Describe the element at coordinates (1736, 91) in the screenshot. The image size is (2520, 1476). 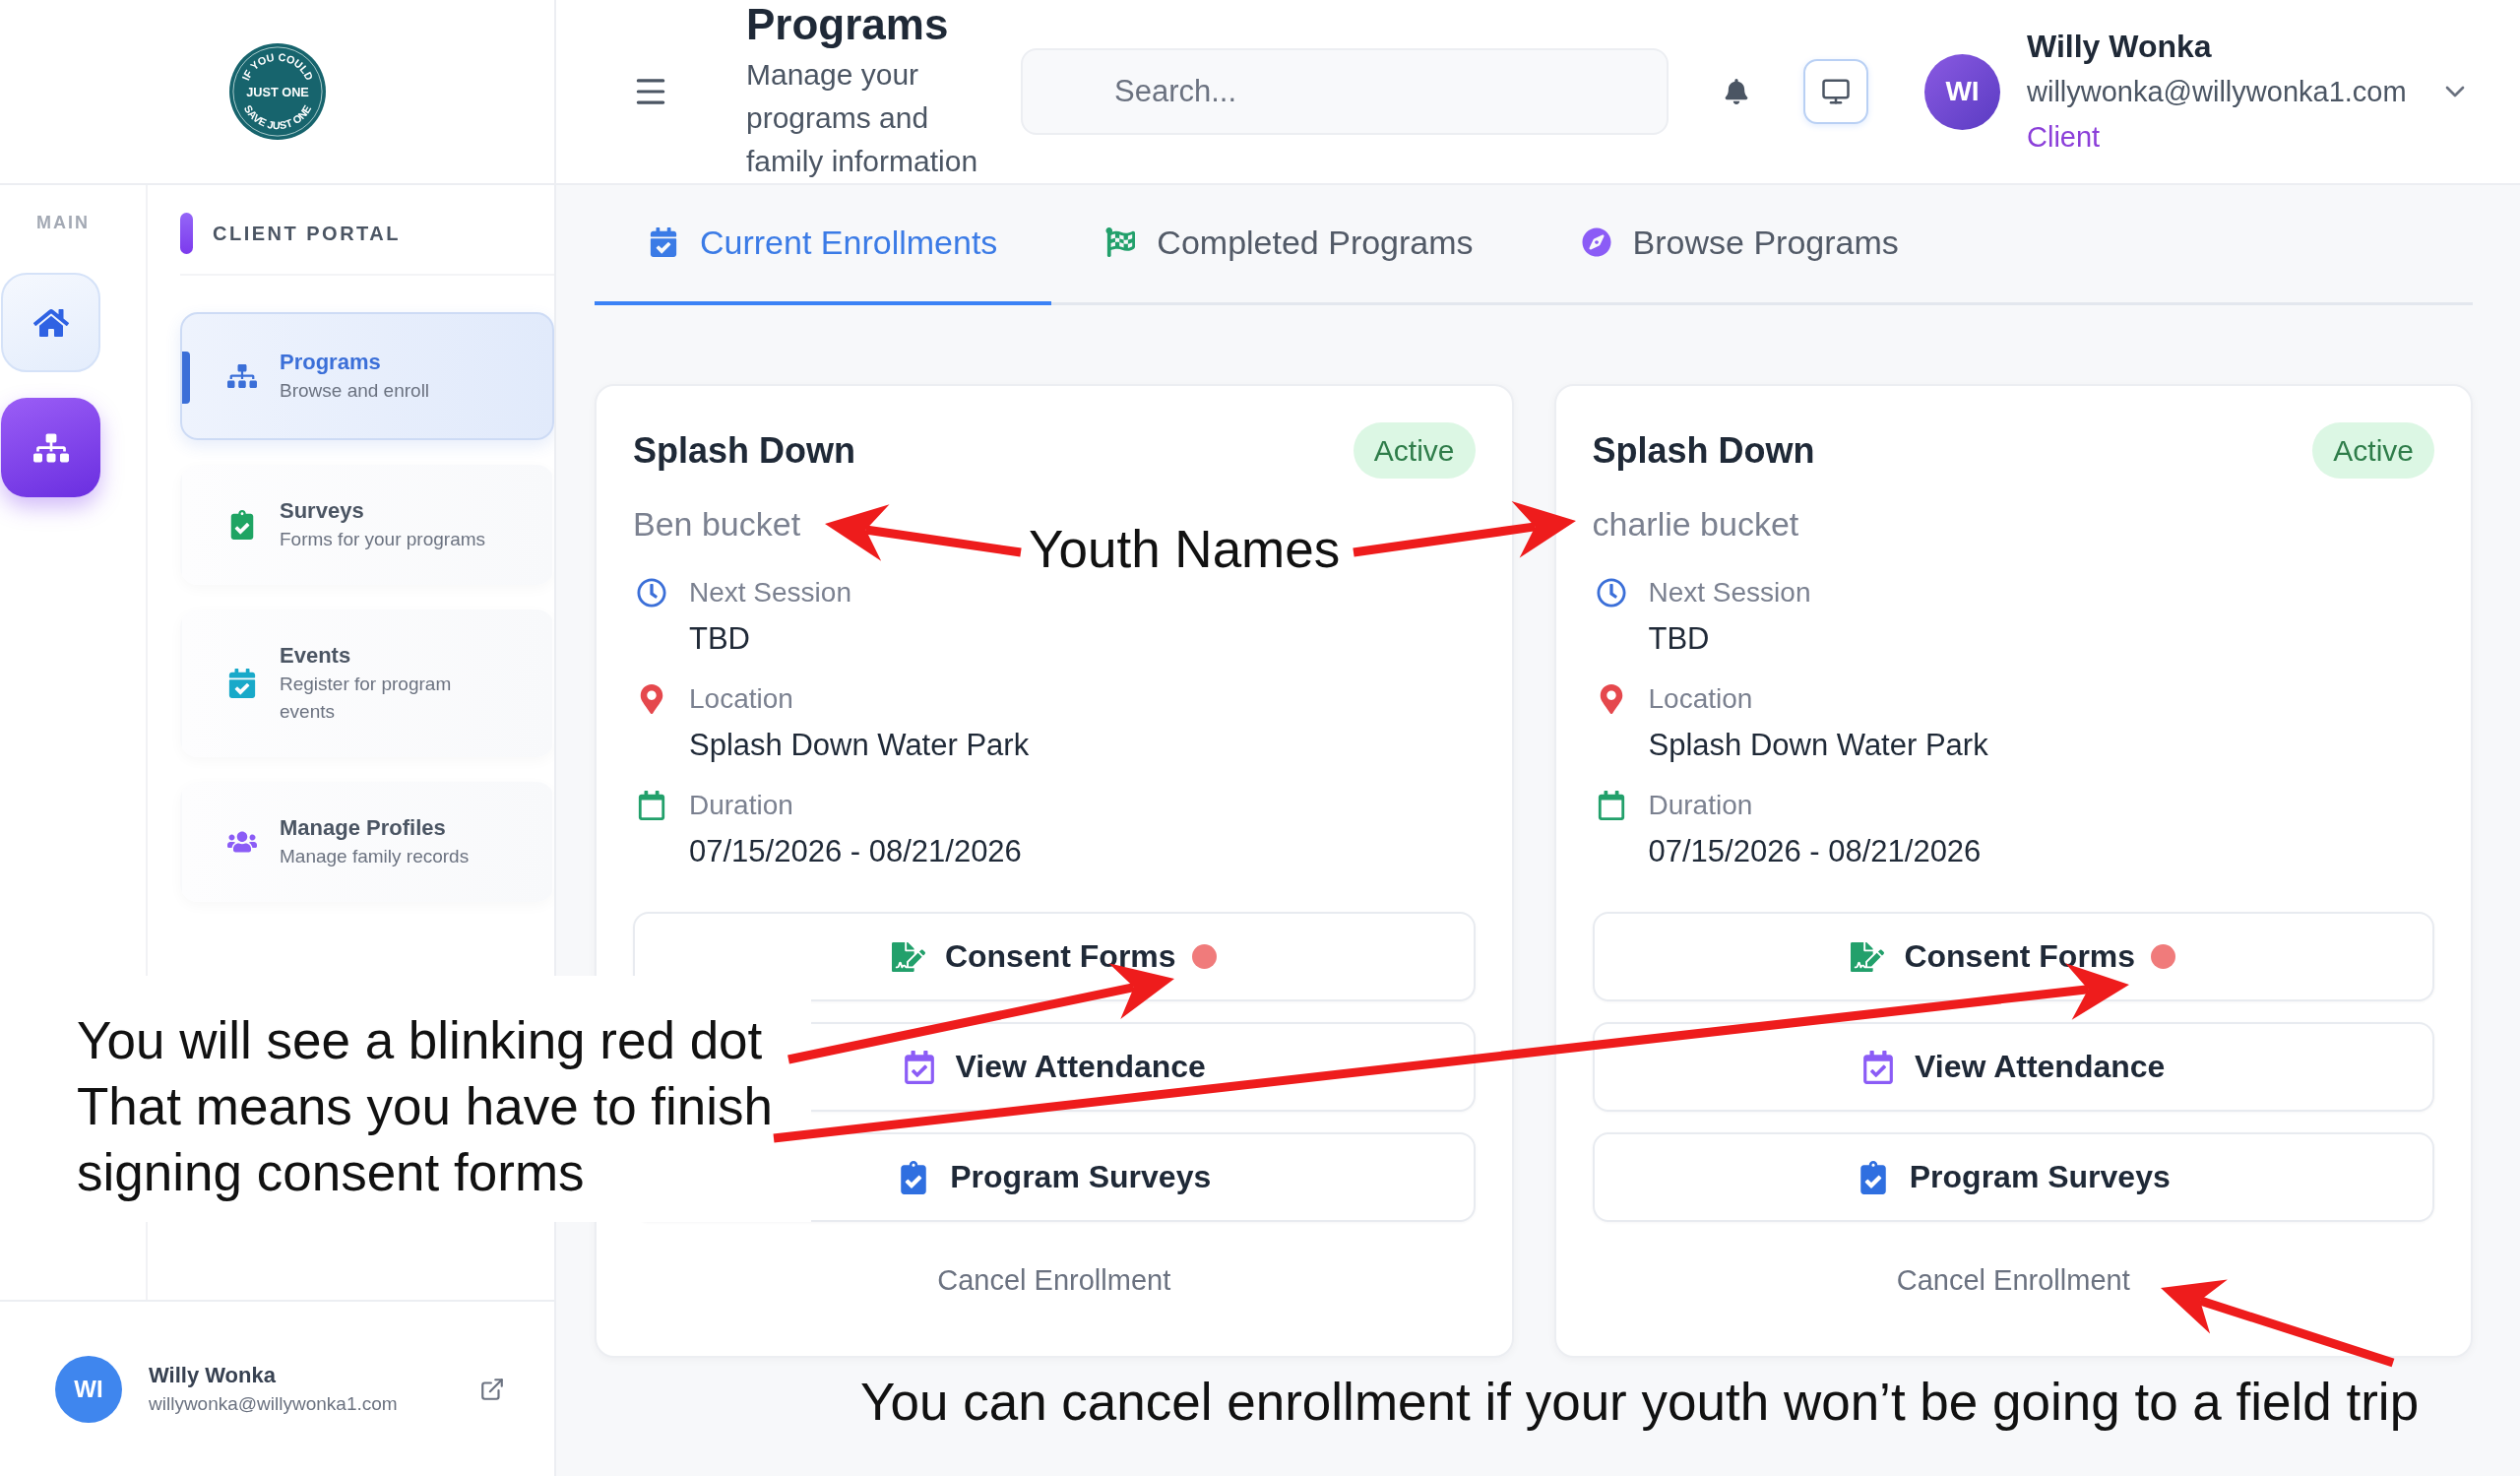
I see `bell-icon` at that location.